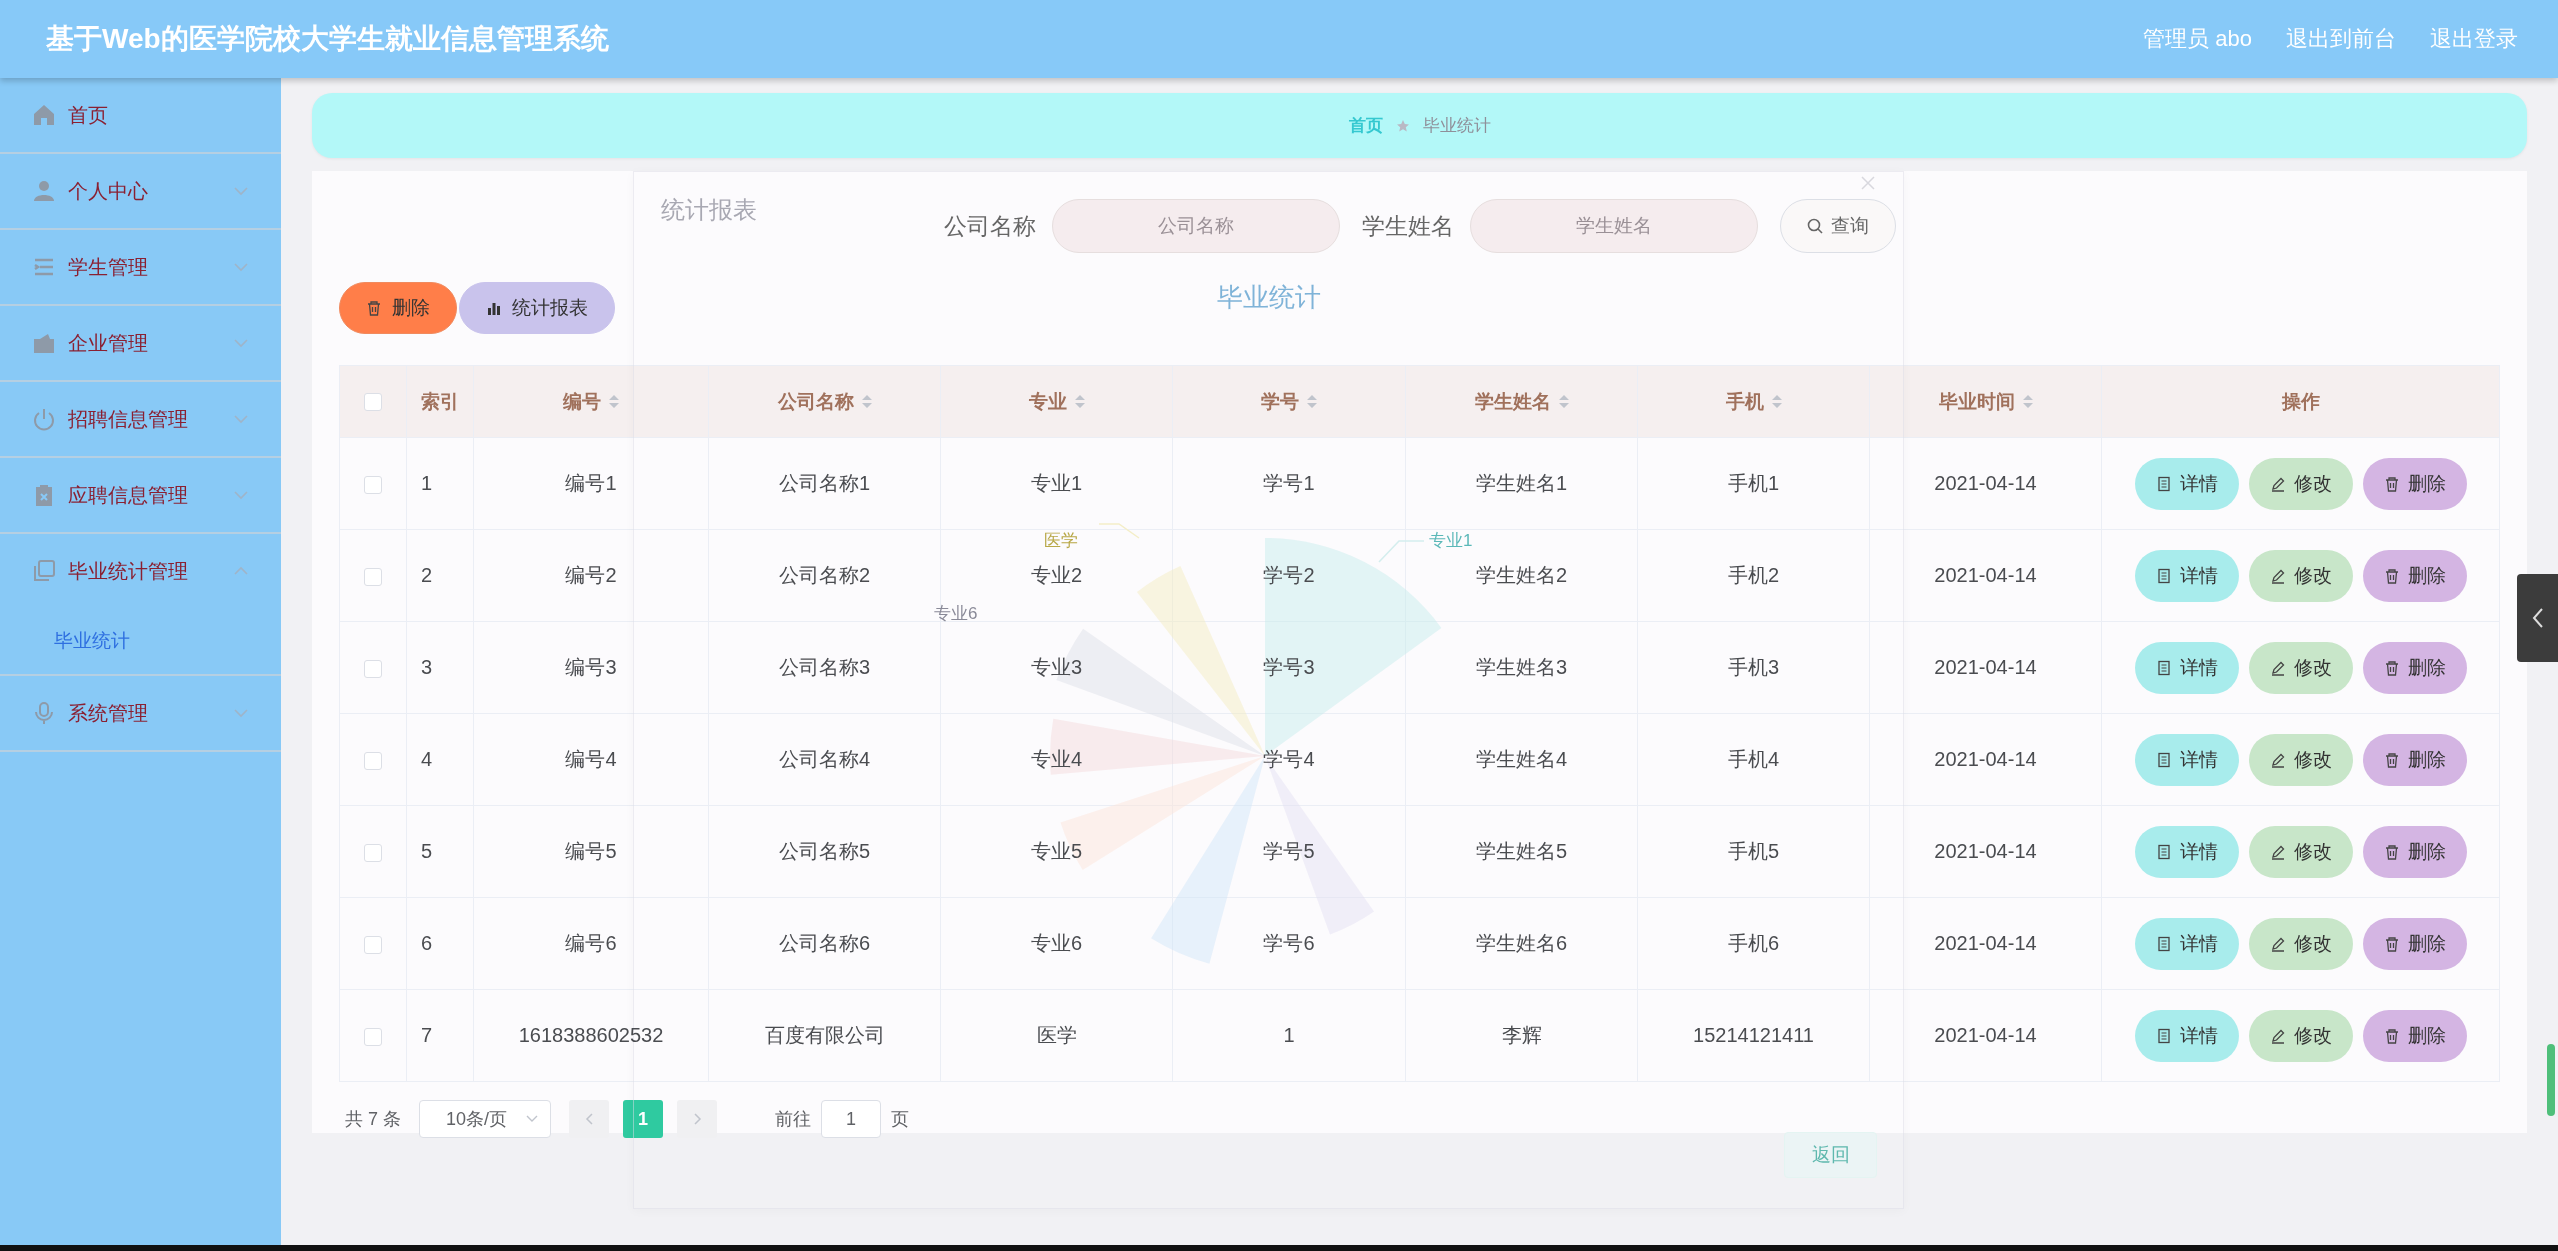 This screenshot has width=2558, height=1251. Describe the element at coordinates (1613, 226) in the screenshot. I see `search-field: 学生姓名` at that location.